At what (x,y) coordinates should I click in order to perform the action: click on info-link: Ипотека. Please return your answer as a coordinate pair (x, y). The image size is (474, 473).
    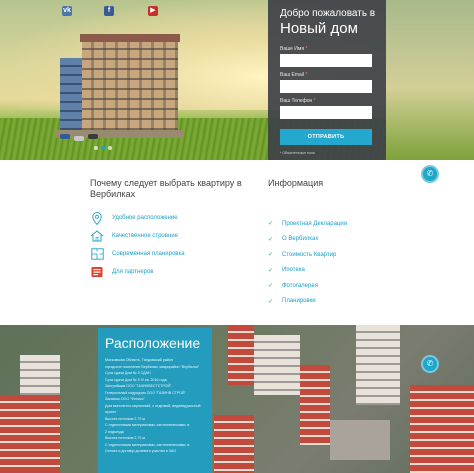
    Looking at the image, I should click on (293, 270).